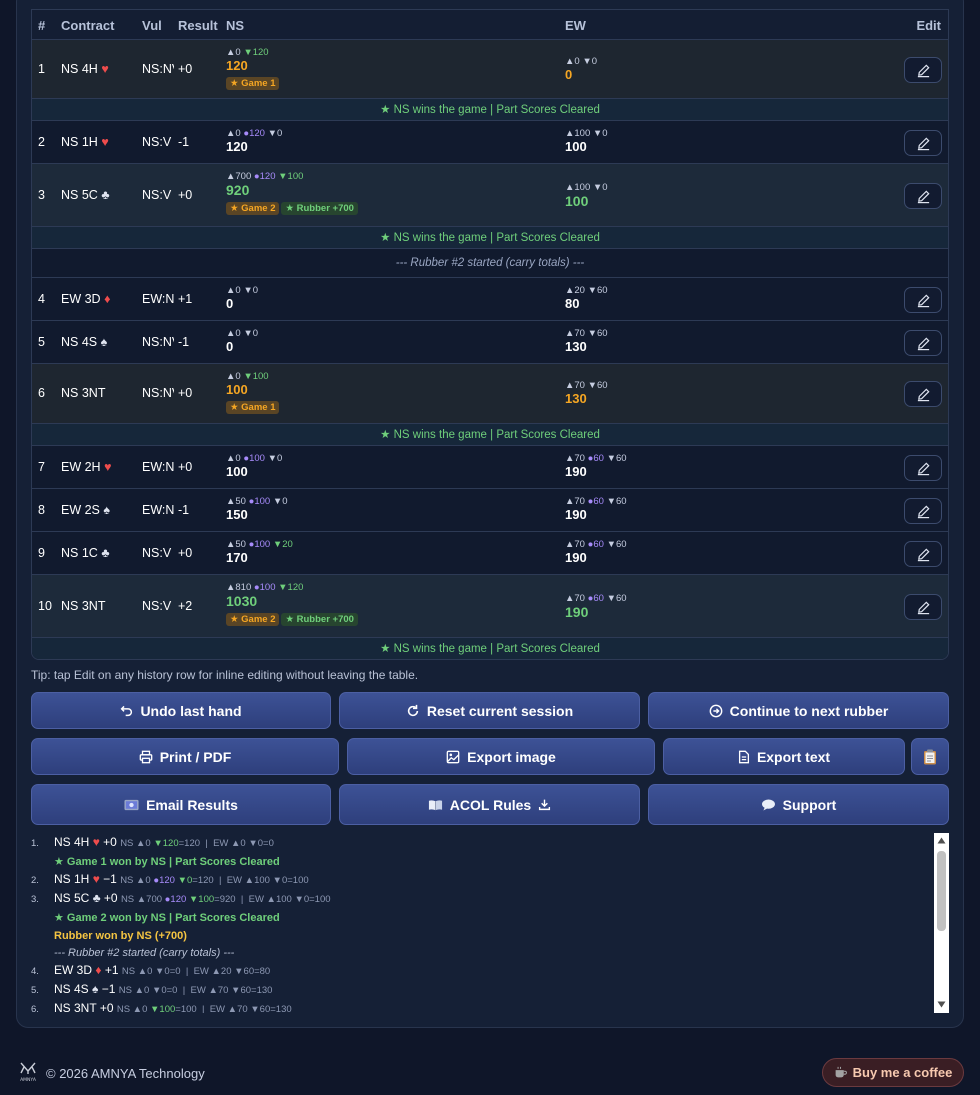  What do you see at coordinates (45, 606) in the screenshot?
I see `row-number: 10` at bounding box center [45, 606].